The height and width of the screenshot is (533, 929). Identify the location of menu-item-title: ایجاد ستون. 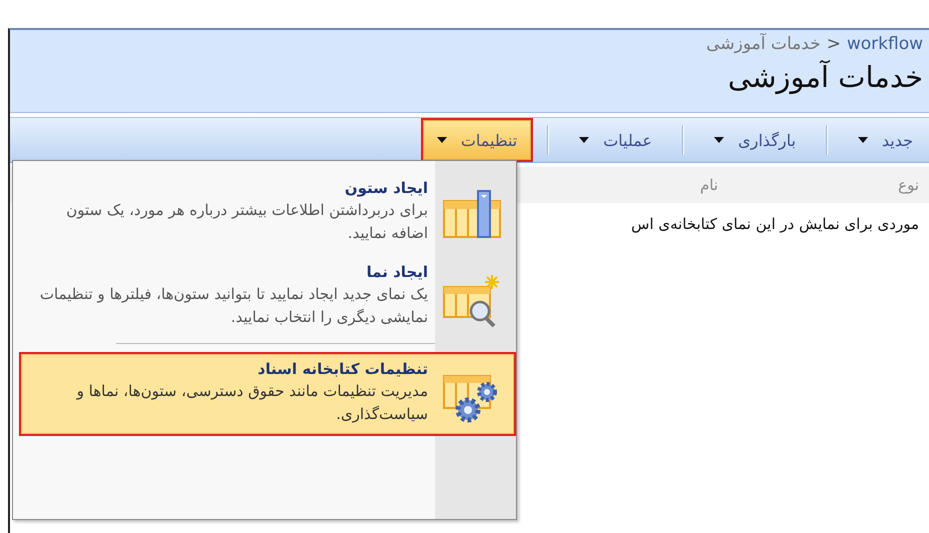
(386, 188).